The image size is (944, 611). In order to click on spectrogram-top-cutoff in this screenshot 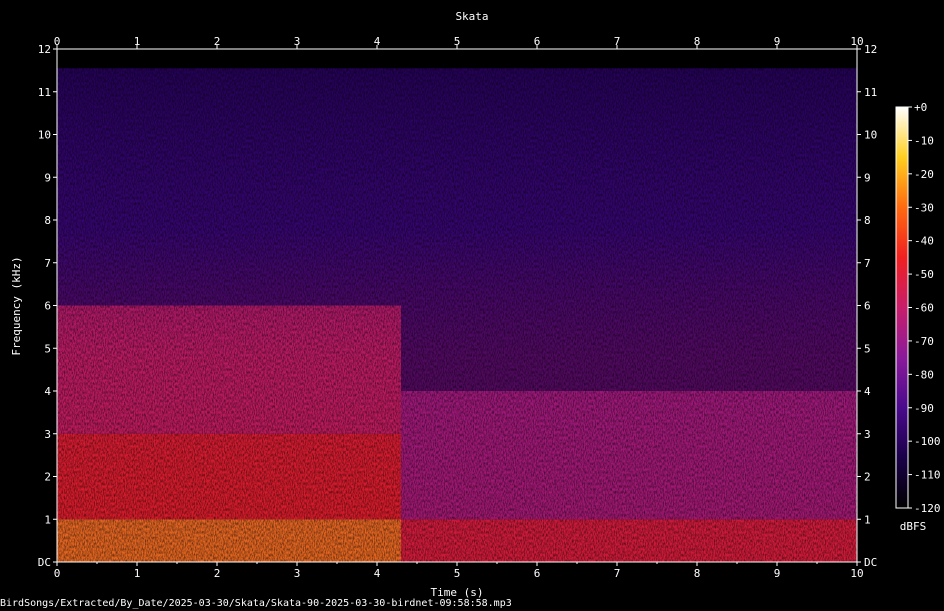, I will do `click(457, 59)`.